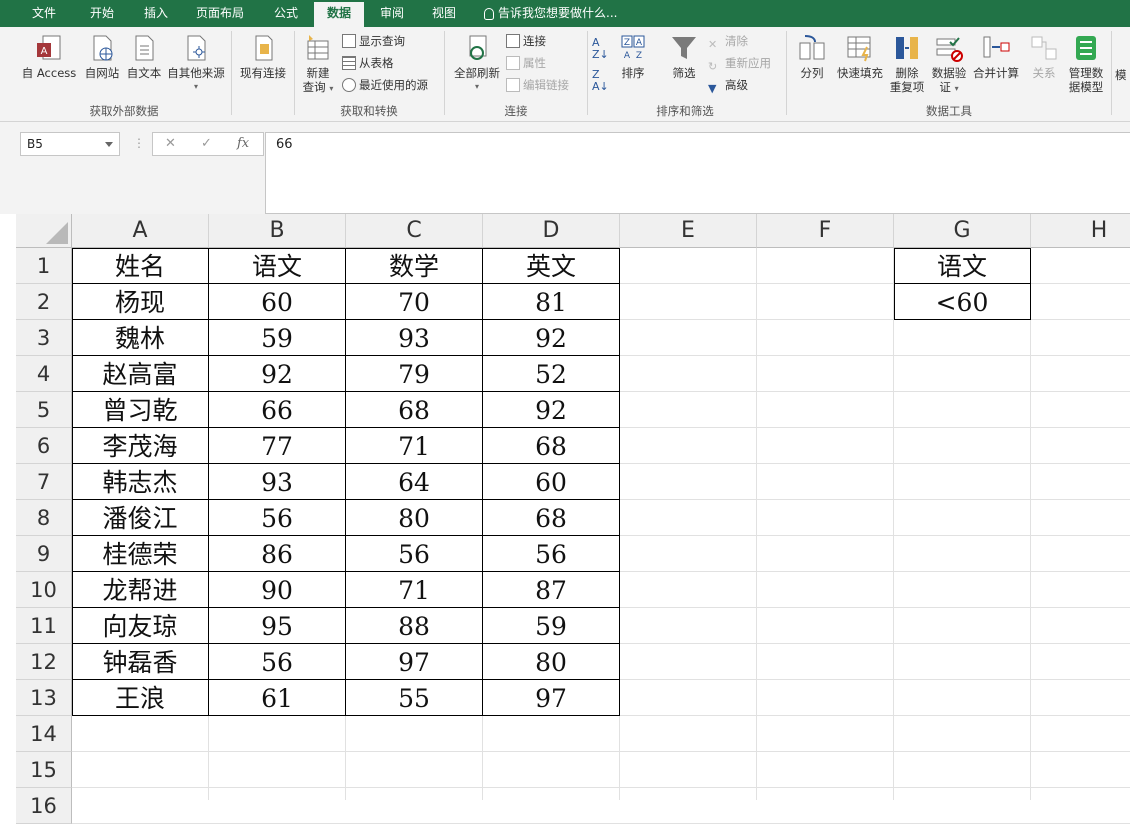 The height and width of the screenshot is (824, 1130). Describe the element at coordinates (739, 63) in the screenshot. I see `reapply-button: ↻ 重新应用` at that location.